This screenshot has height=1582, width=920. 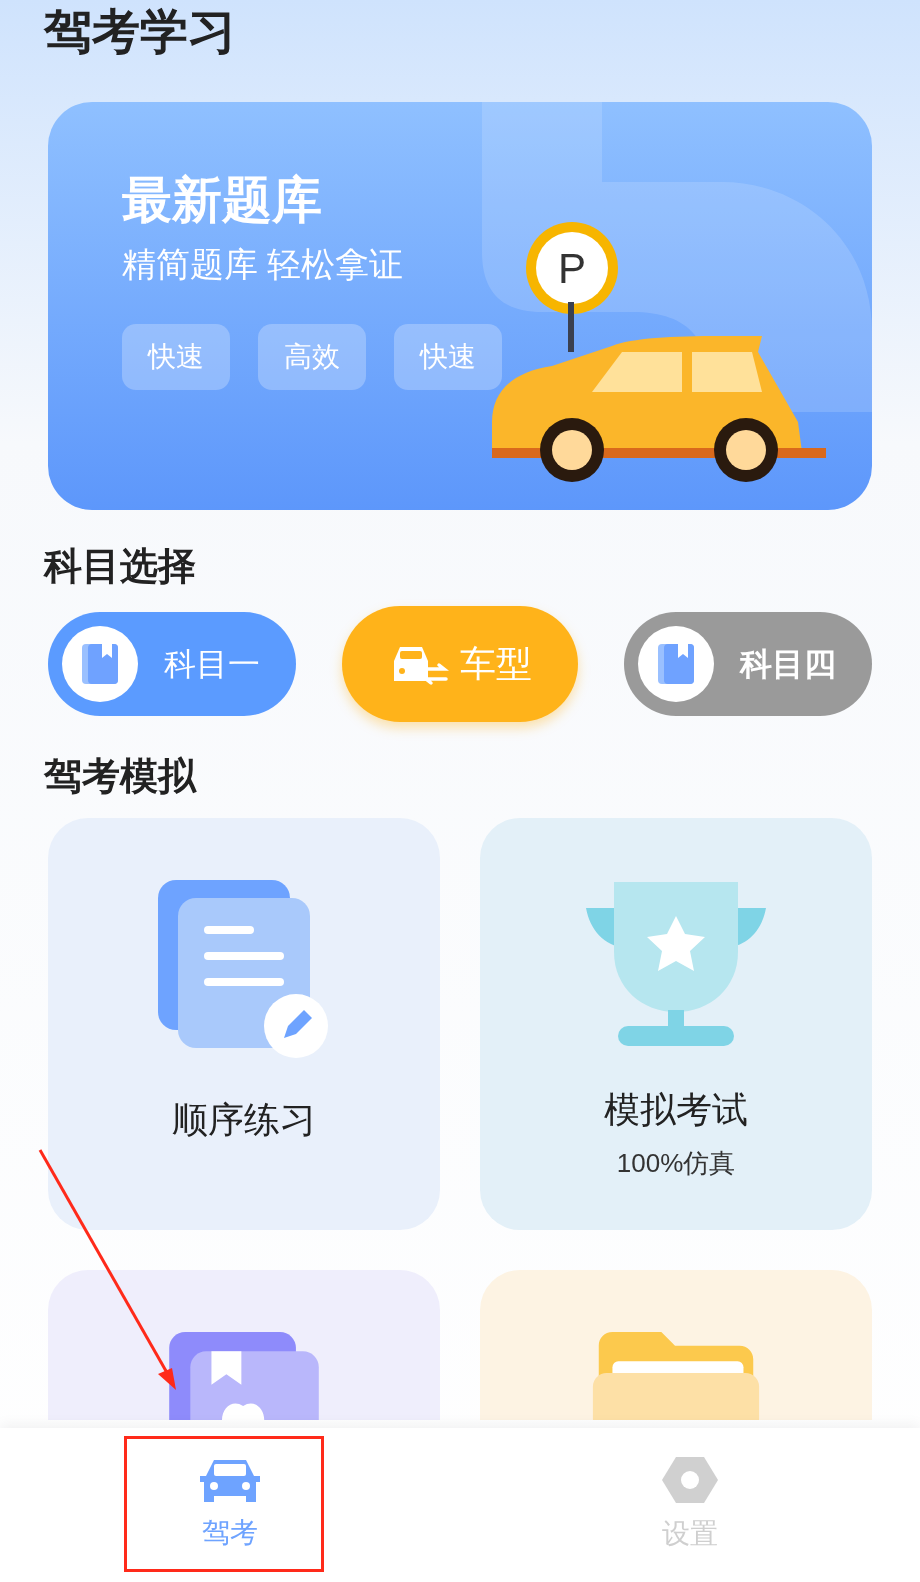 What do you see at coordinates (676, 1024) in the screenshot?
I see `practice-card: 模拟考试 100%仿真` at bounding box center [676, 1024].